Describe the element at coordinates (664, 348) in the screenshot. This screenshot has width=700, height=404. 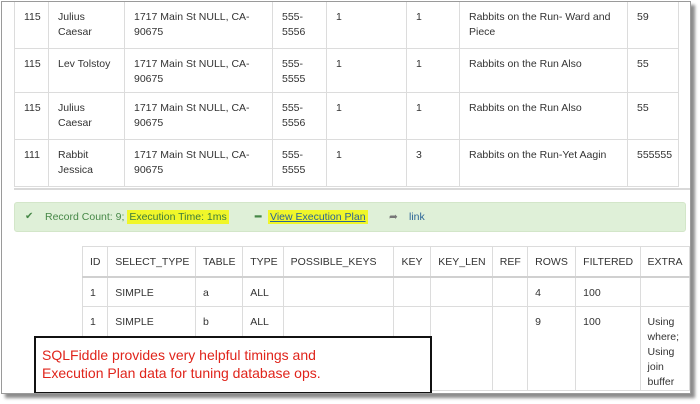
I see `plan-cell: Using where; Using join buffer` at that location.